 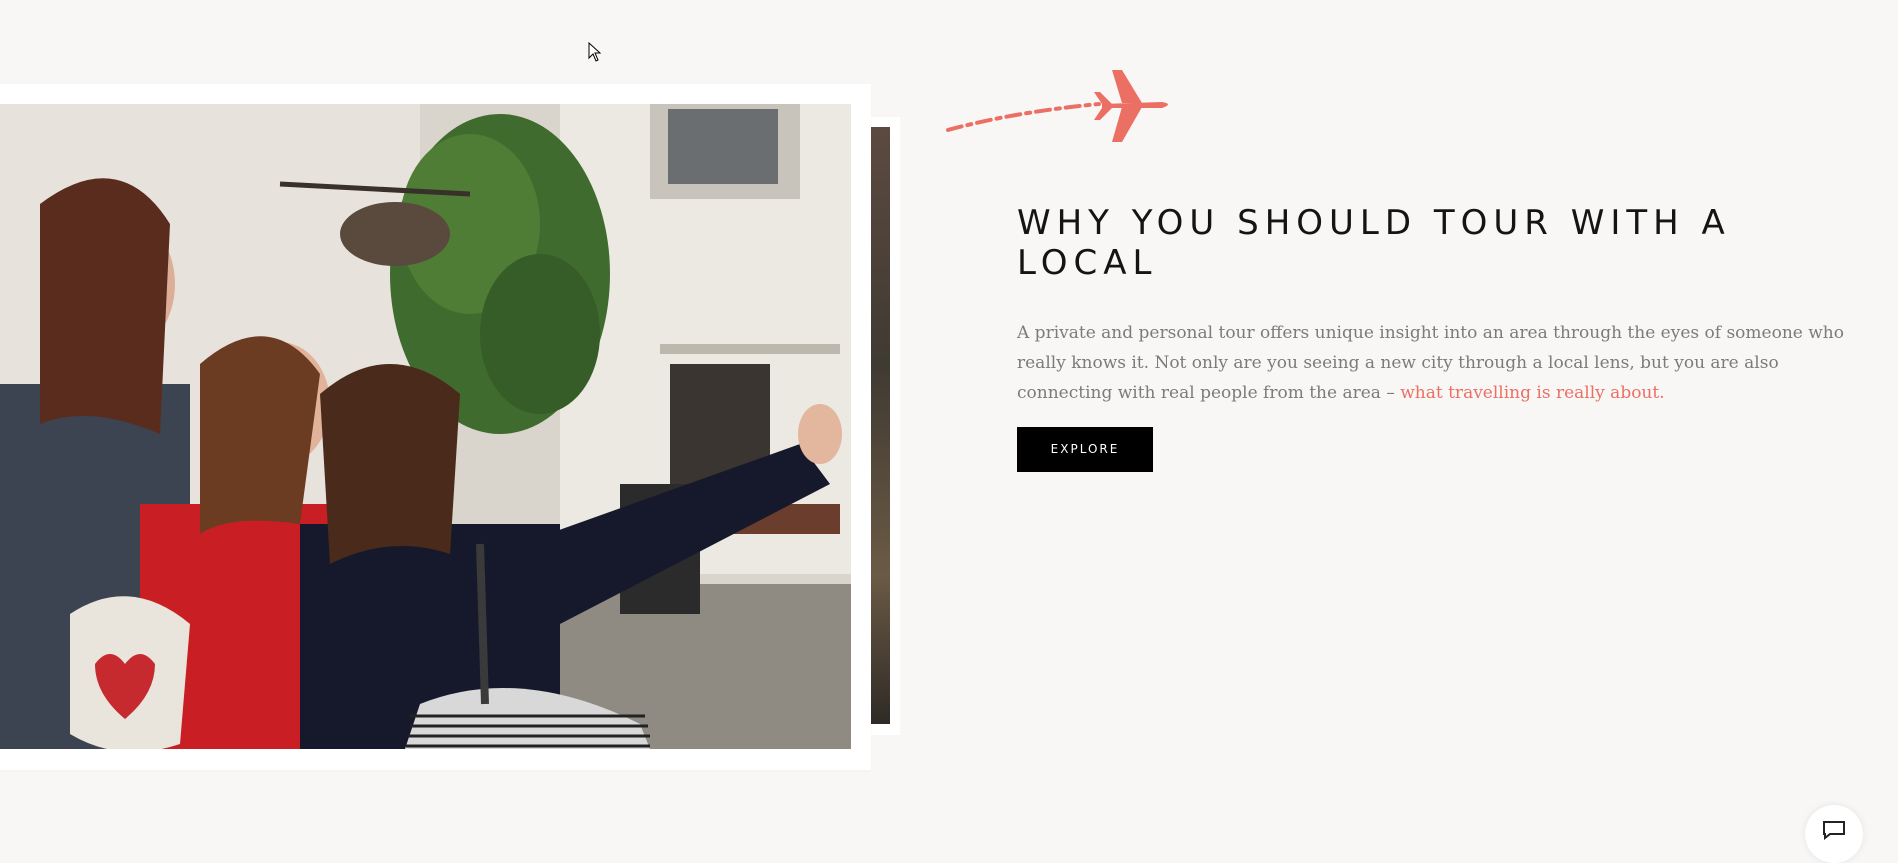 I want to click on airplane-icon, so click(x=1064, y=106).